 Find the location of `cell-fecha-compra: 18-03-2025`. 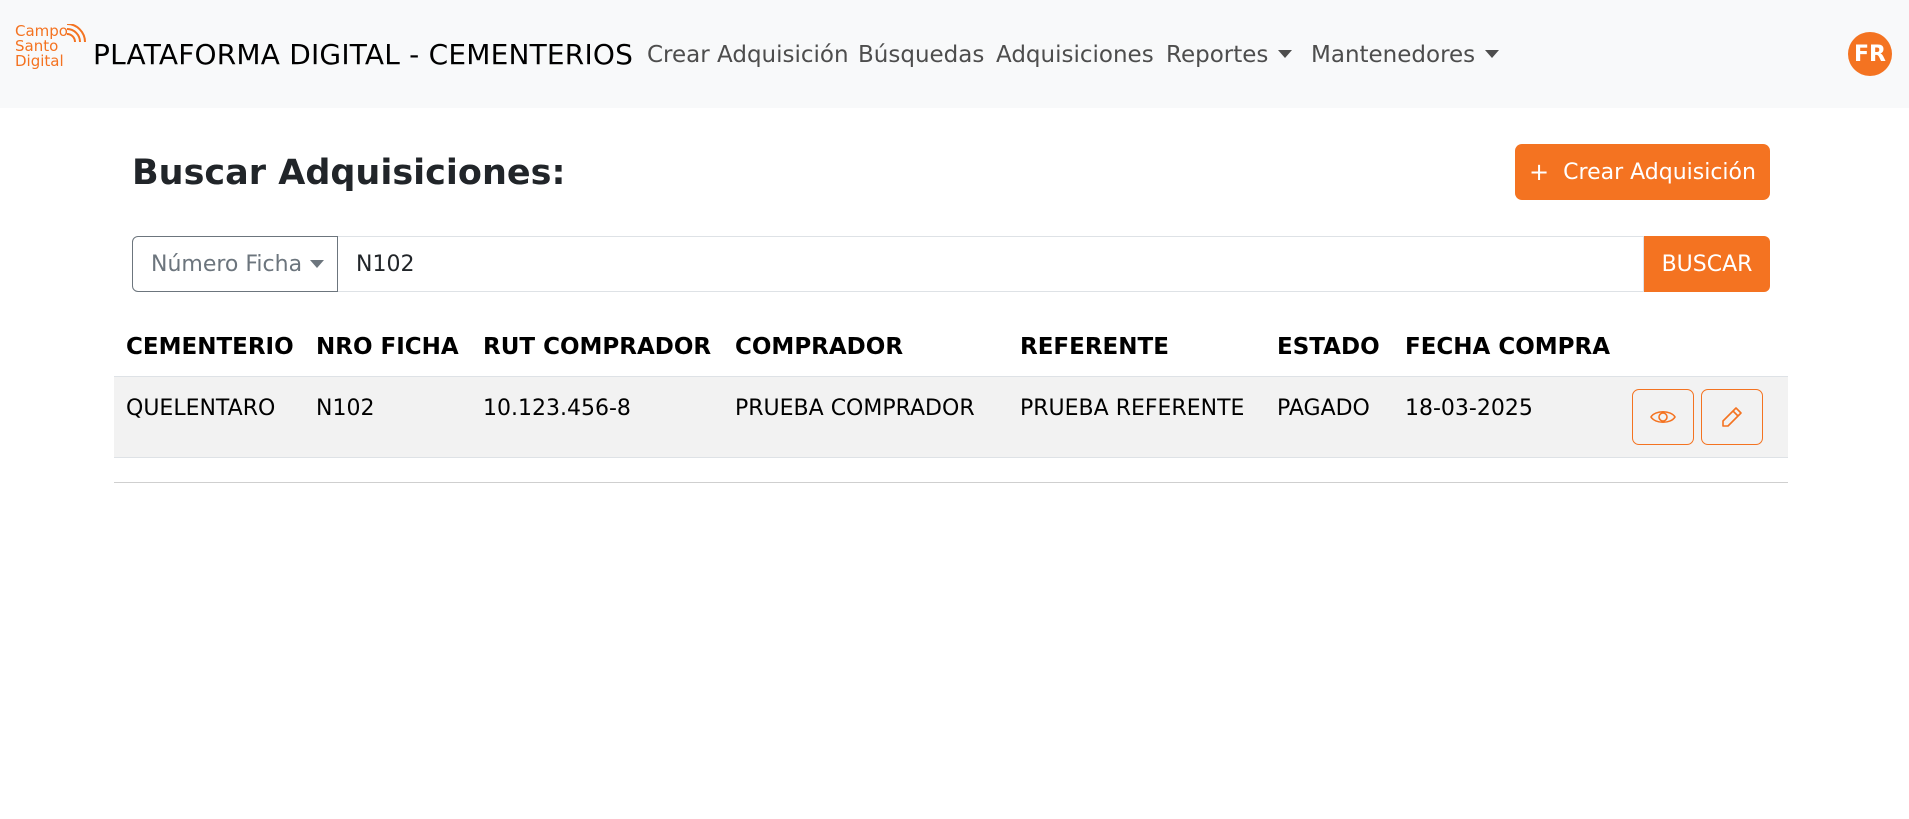

cell-fecha-compra: 18-03-2025 is located at coordinates (1469, 408).